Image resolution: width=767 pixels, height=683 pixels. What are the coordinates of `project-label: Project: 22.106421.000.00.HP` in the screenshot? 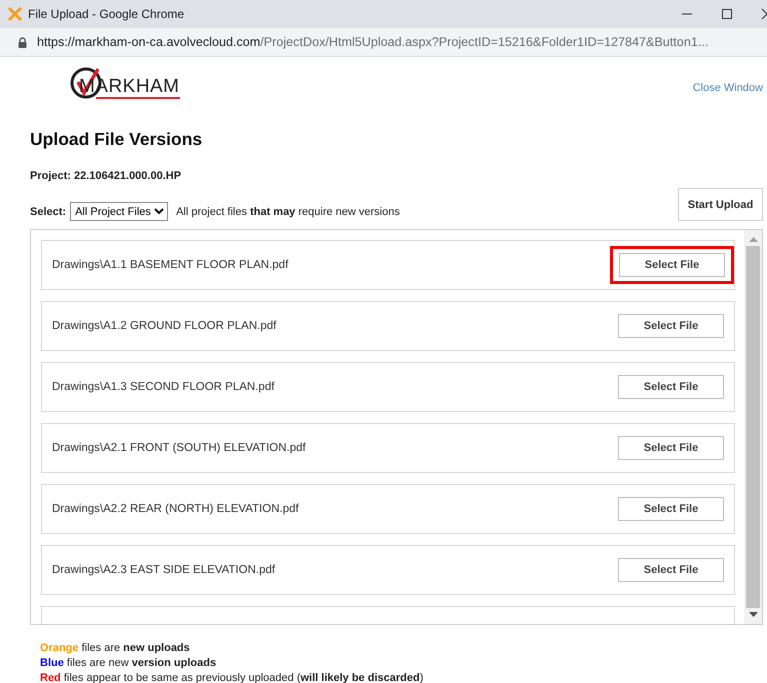 It's located at (106, 176).